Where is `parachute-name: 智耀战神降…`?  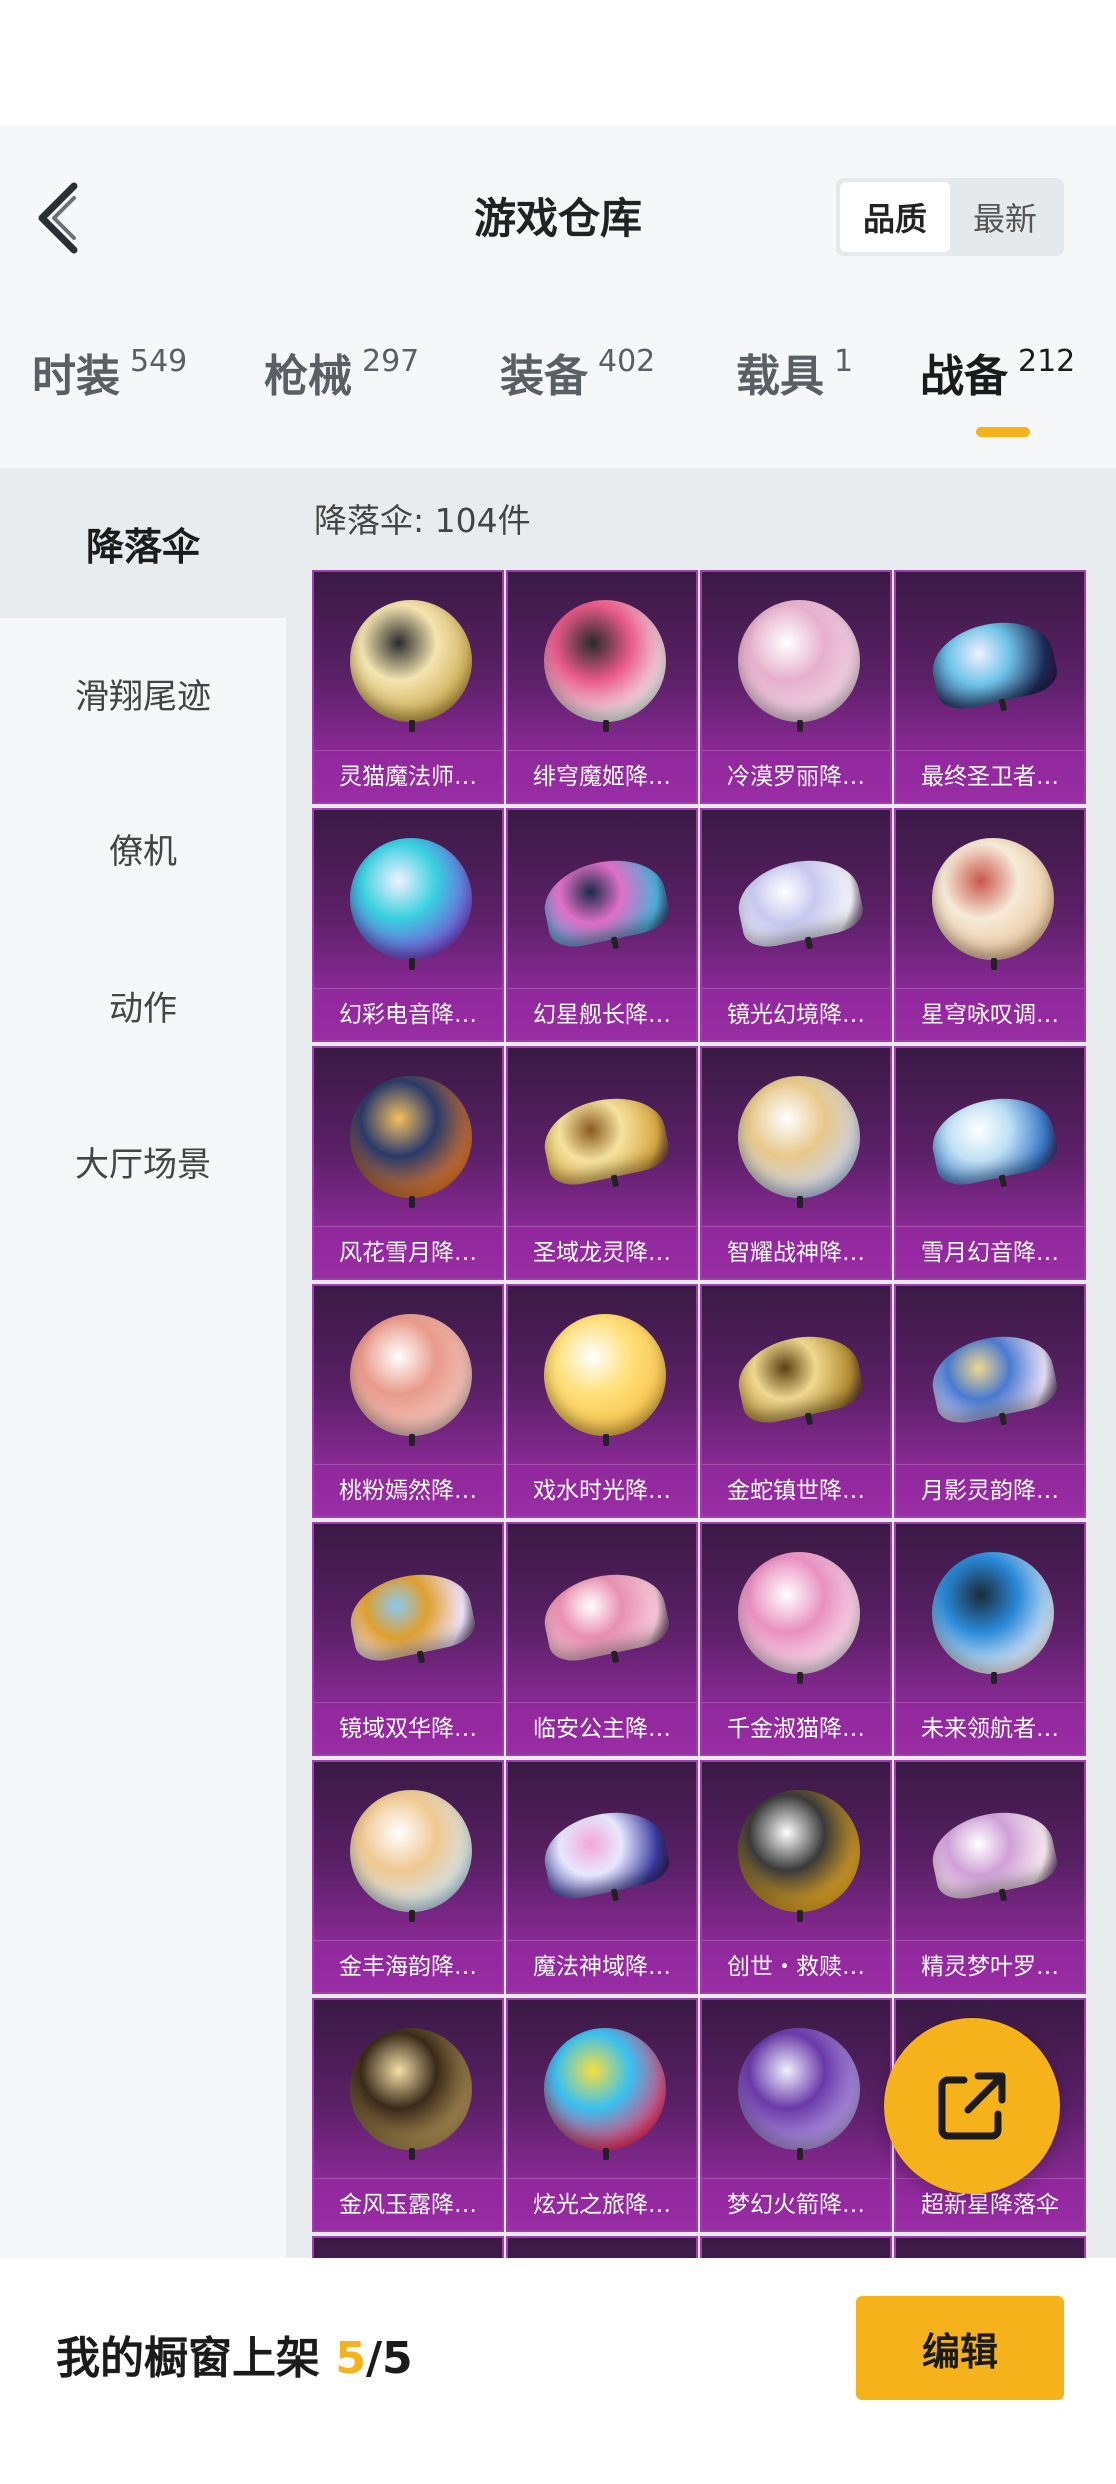
parachute-name: 智耀战神降… is located at coordinates (796, 1252).